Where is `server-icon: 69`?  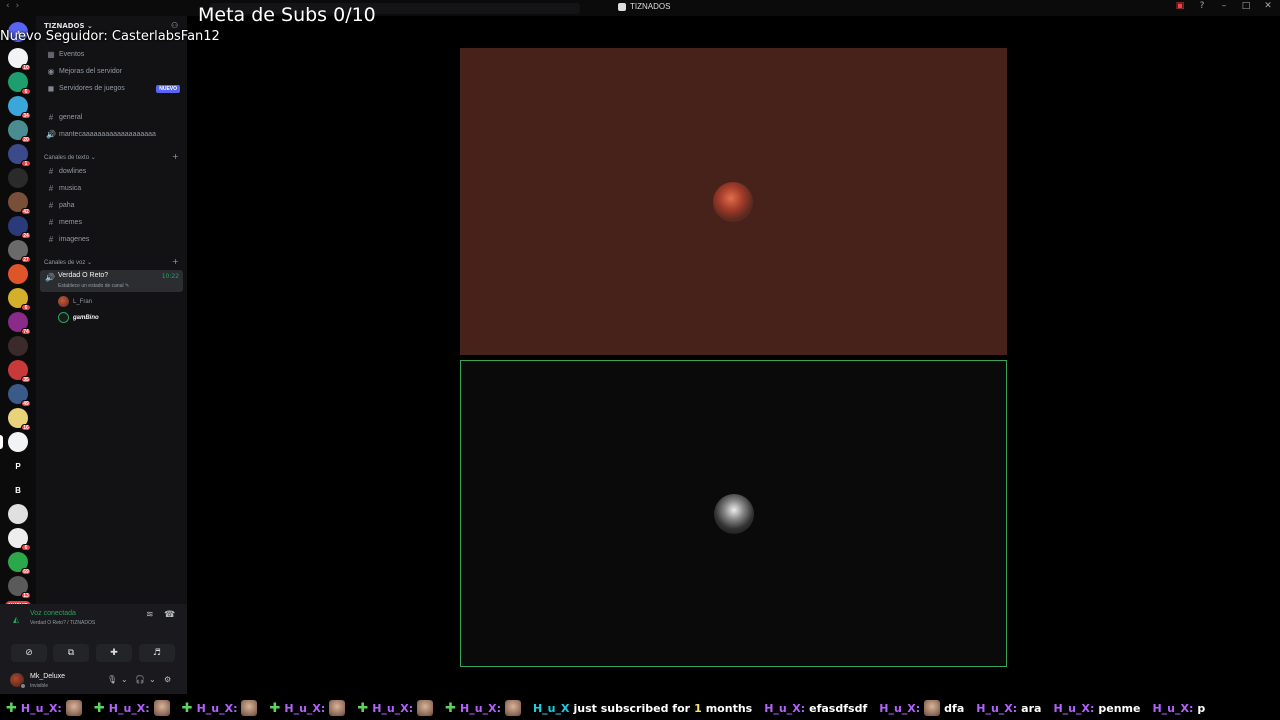 server-icon: 69 is located at coordinates (19, 563).